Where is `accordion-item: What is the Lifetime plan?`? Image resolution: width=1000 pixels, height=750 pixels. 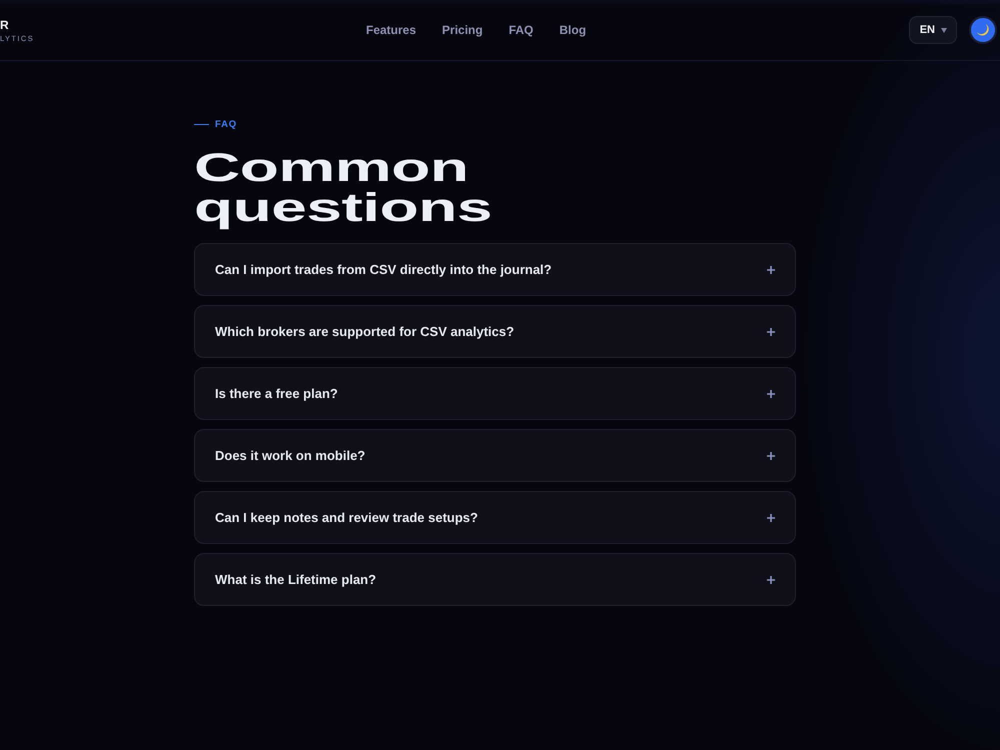
accordion-item: What is the Lifetime plan? is located at coordinates (495, 579).